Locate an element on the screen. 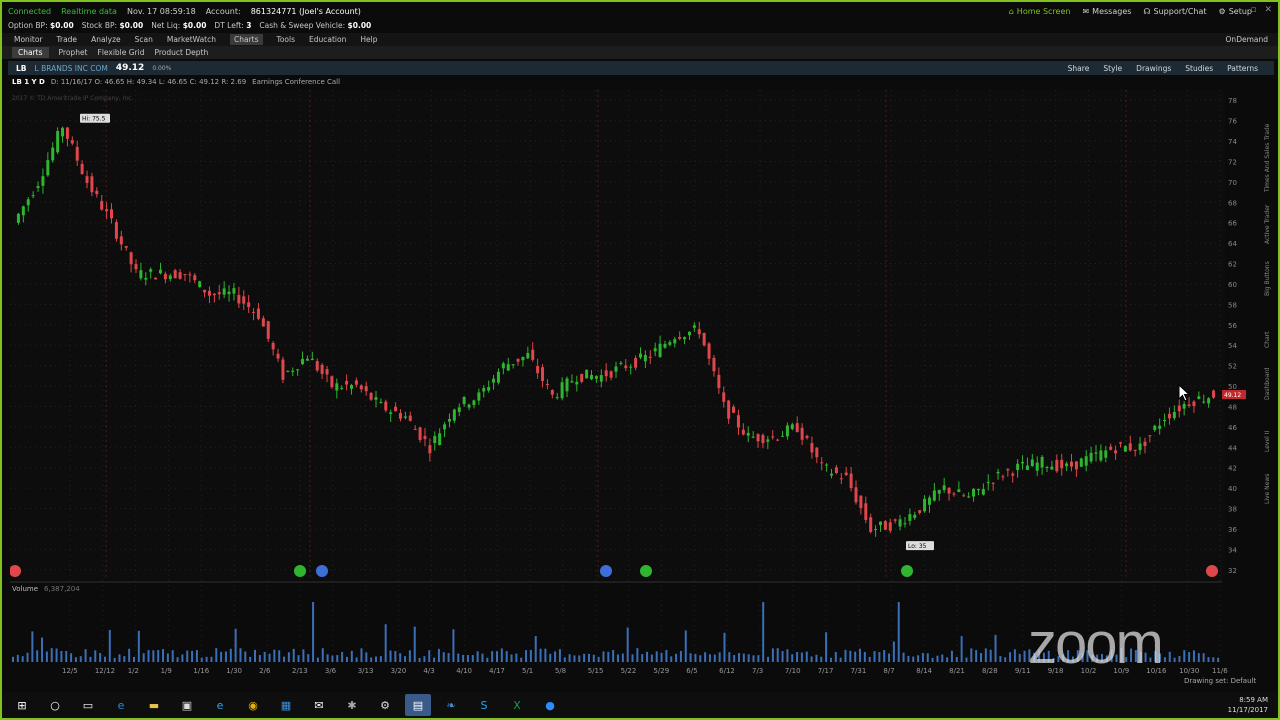  edge-icon: e is located at coordinates (121, 705).